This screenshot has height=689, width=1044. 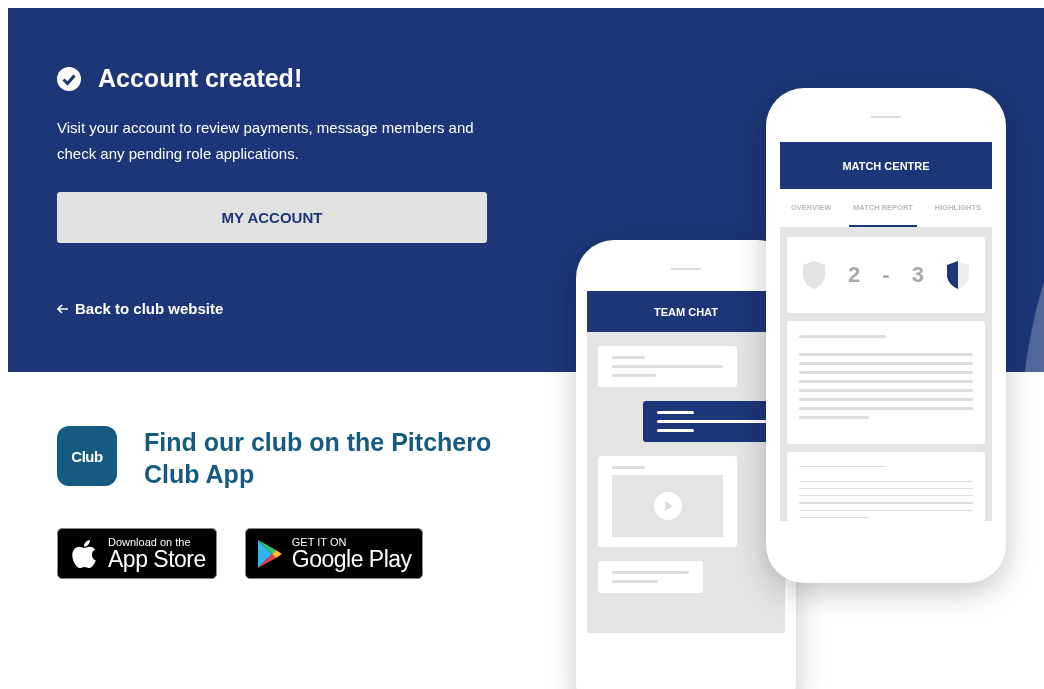 I want to click on arrow-left-icon, so click(x=63, y=308).